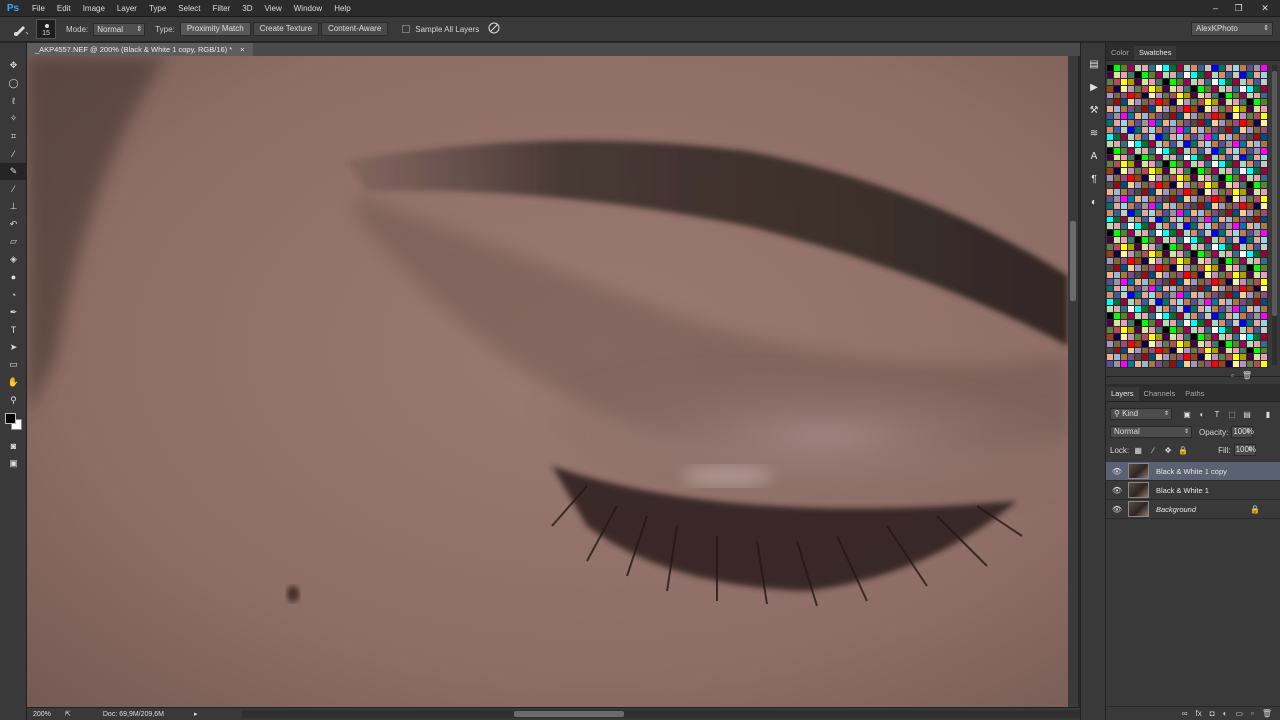 The height and width of the screenshot is (720, 1280). Describe the element at coordinates (13, 242) in the screenshot. I see `eraser-tool-icon: ▱` at that location.